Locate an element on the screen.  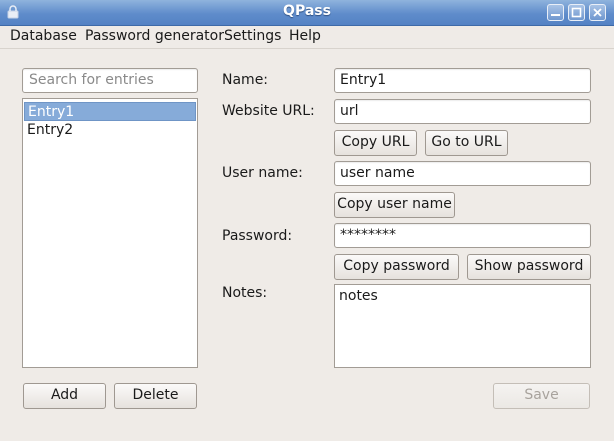
notes-field: notes is located at coordinates (462, 326).